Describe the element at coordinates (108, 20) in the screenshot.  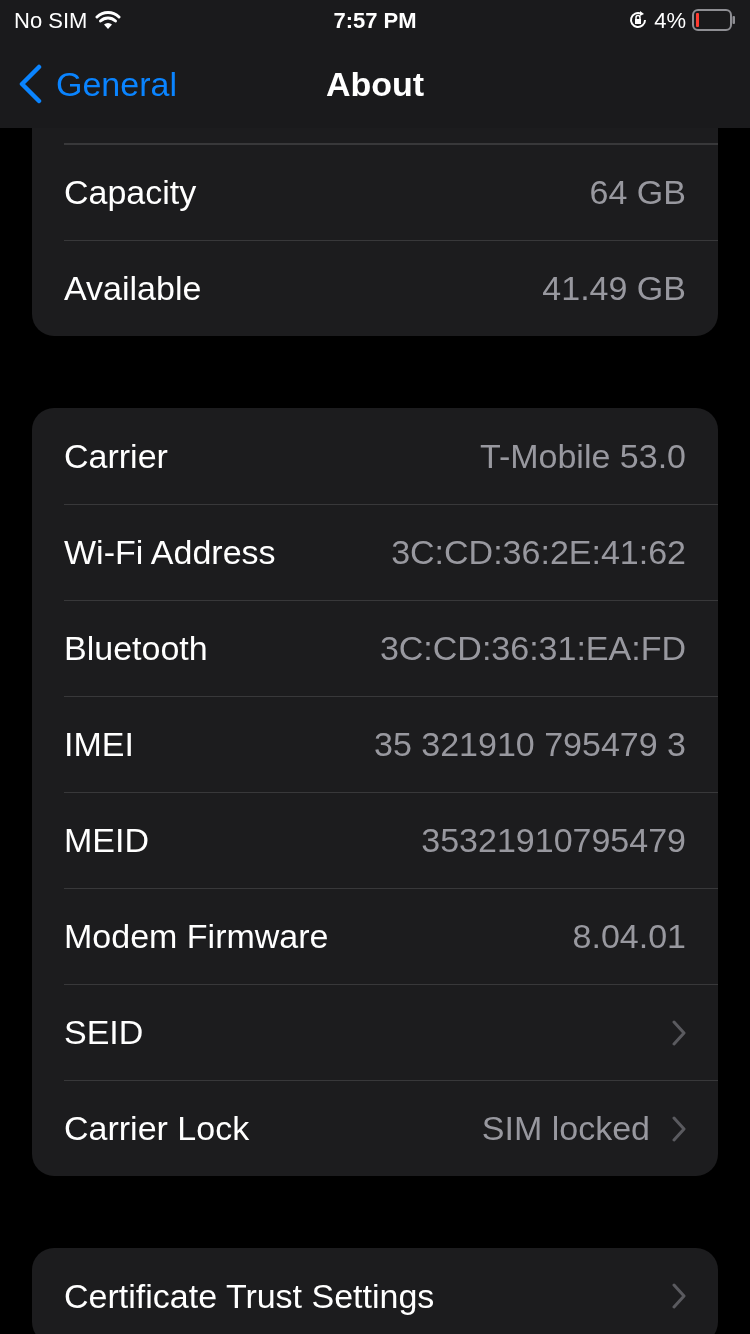
I see `wifi-icon` at that location.